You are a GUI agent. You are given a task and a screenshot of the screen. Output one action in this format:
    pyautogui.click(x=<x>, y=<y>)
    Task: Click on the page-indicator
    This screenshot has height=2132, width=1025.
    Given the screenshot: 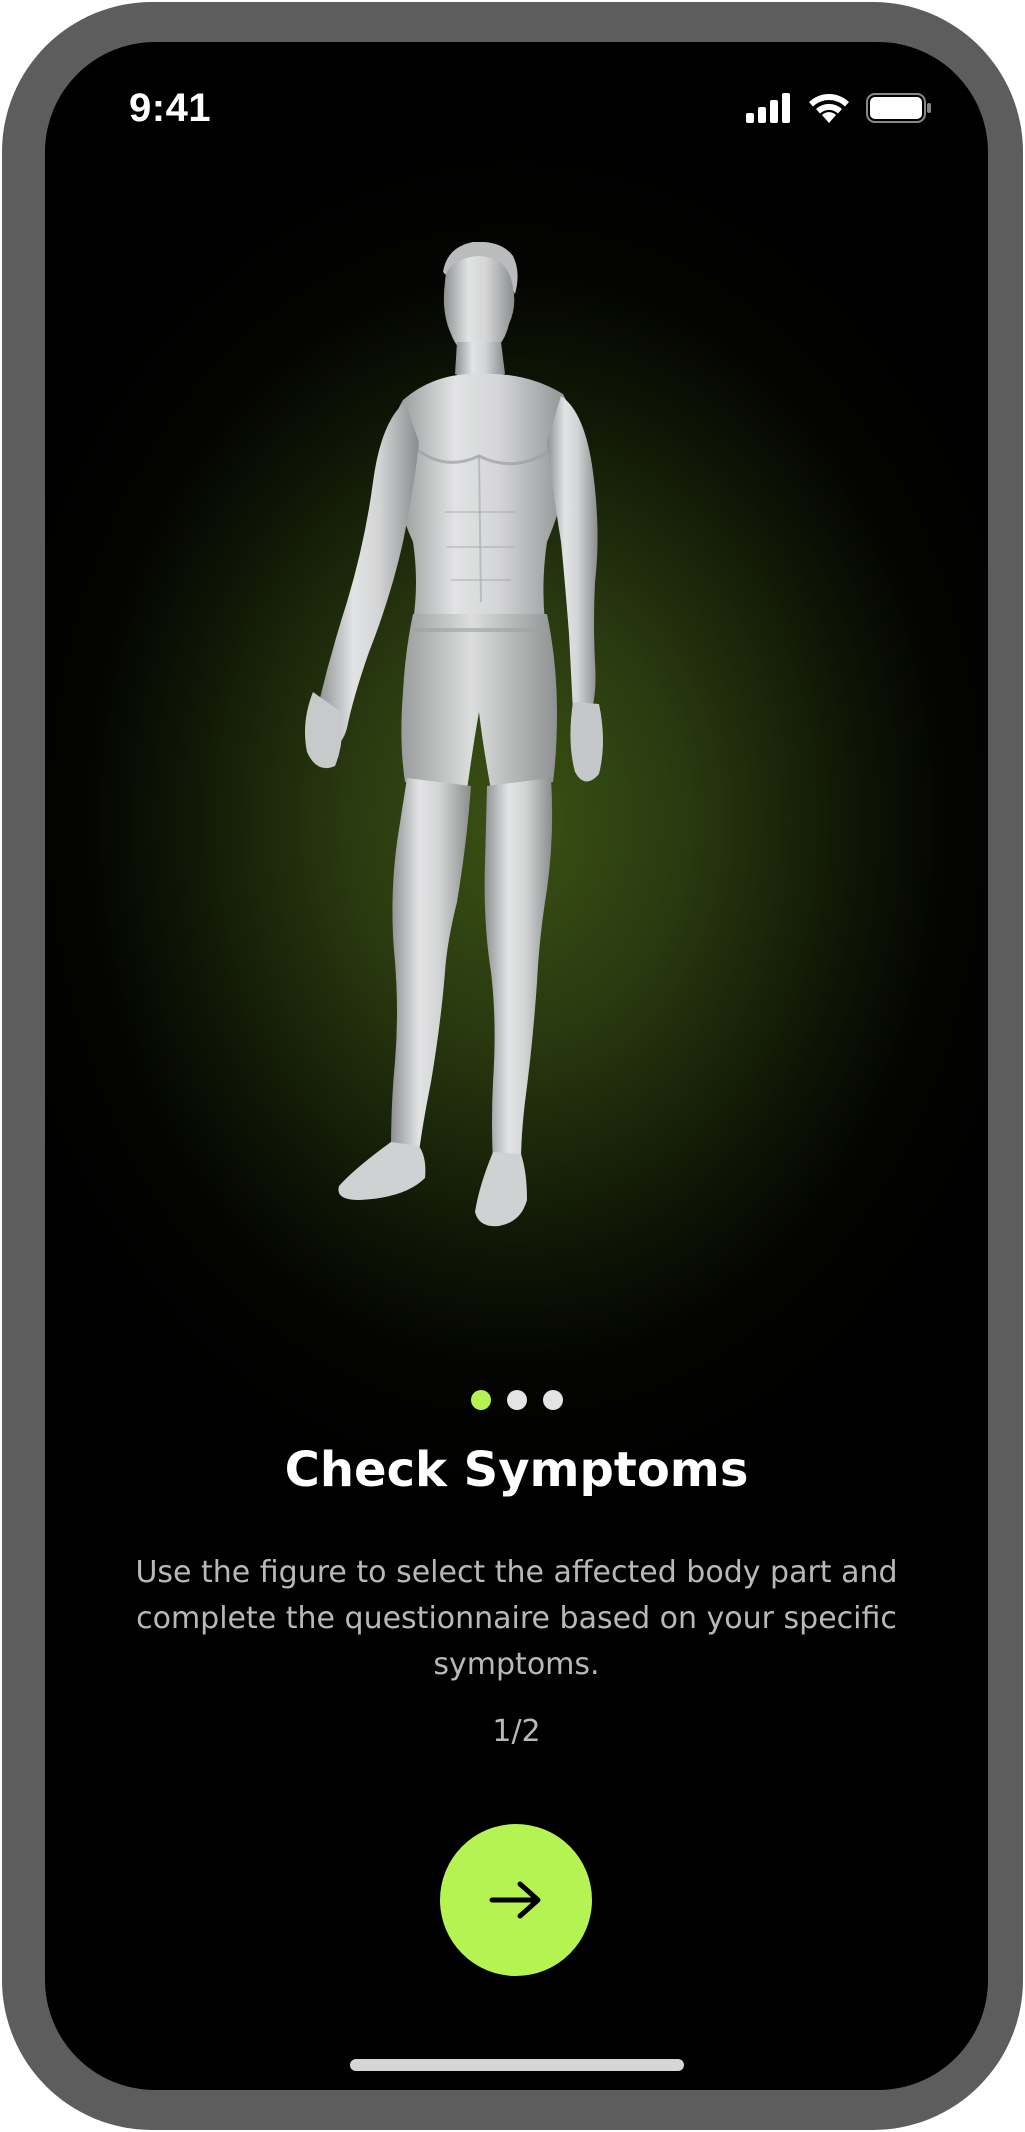 What is the action you would take?
    pyautogui.click(x=516, y=1402)
    